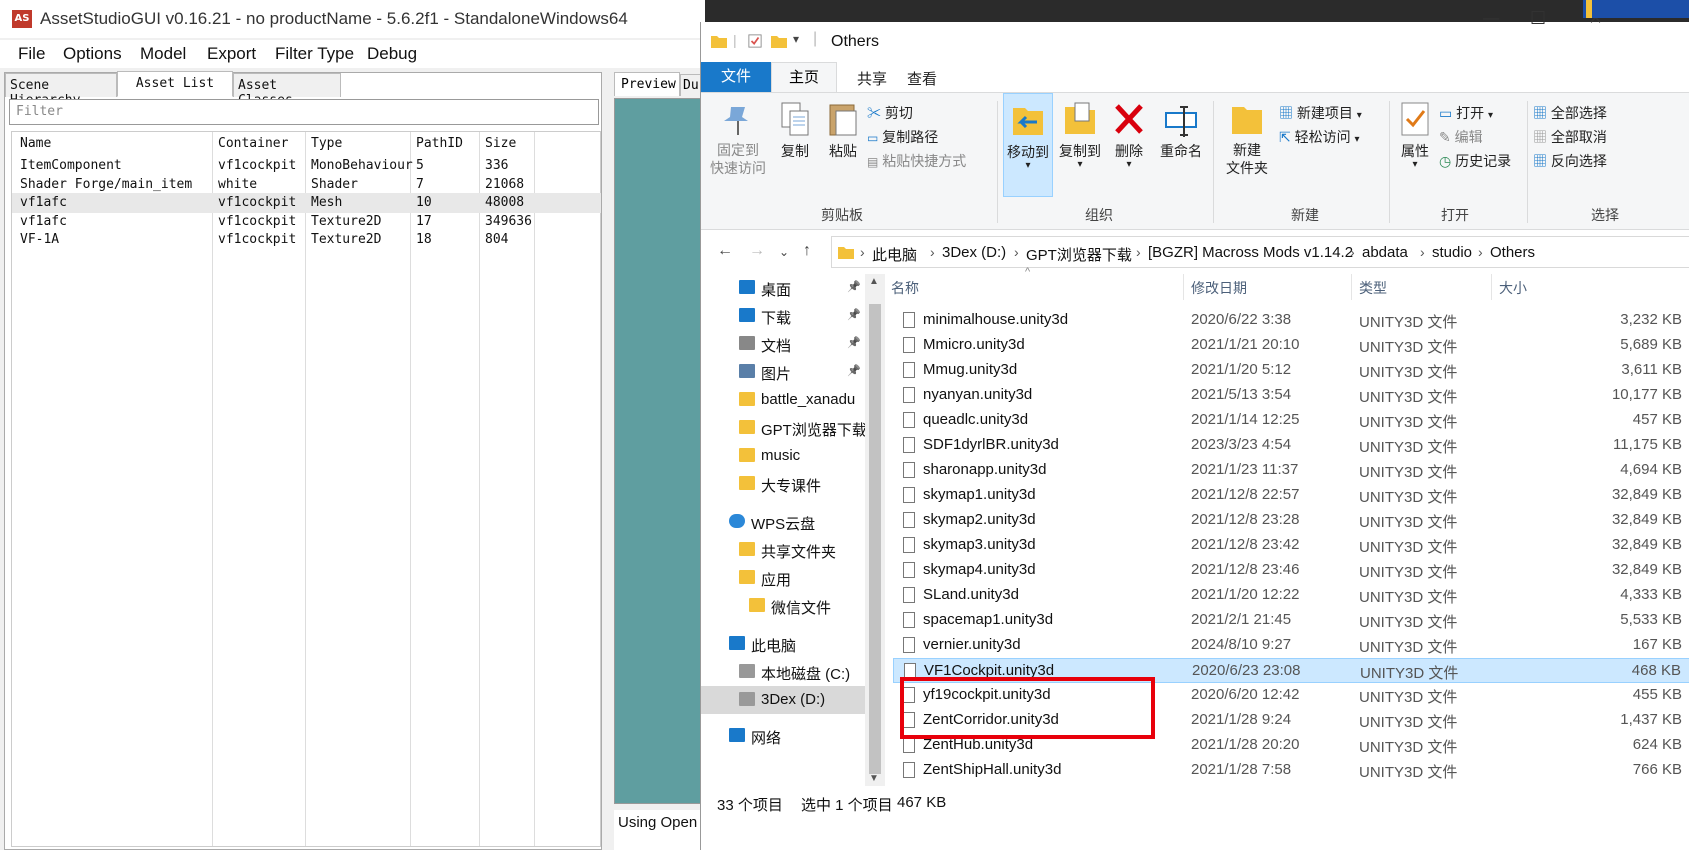 This screenshot has height=850, width=1689. I want to click on filter-input: Filter, so click(304, 112).